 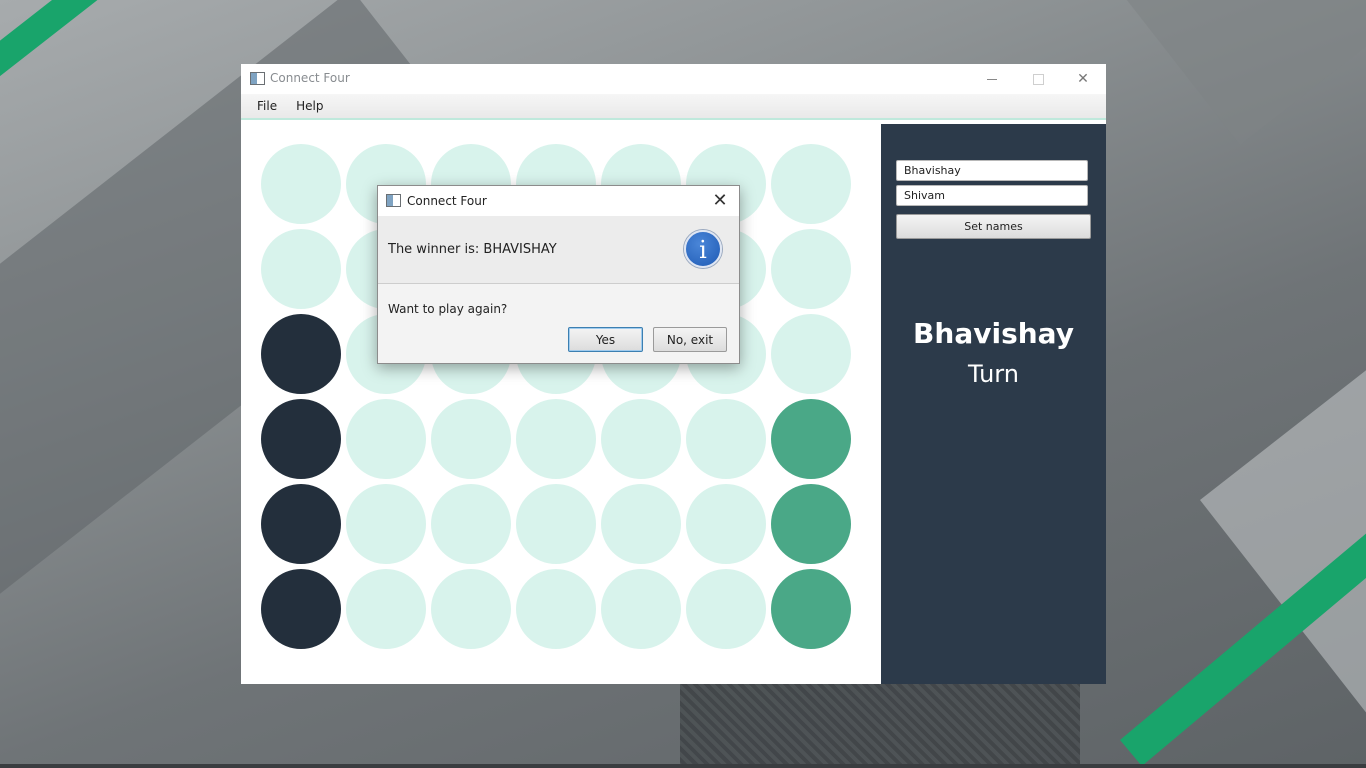 I want to click on dialog-titlebar: Connect Four ✕, so click(x=558, y=201).